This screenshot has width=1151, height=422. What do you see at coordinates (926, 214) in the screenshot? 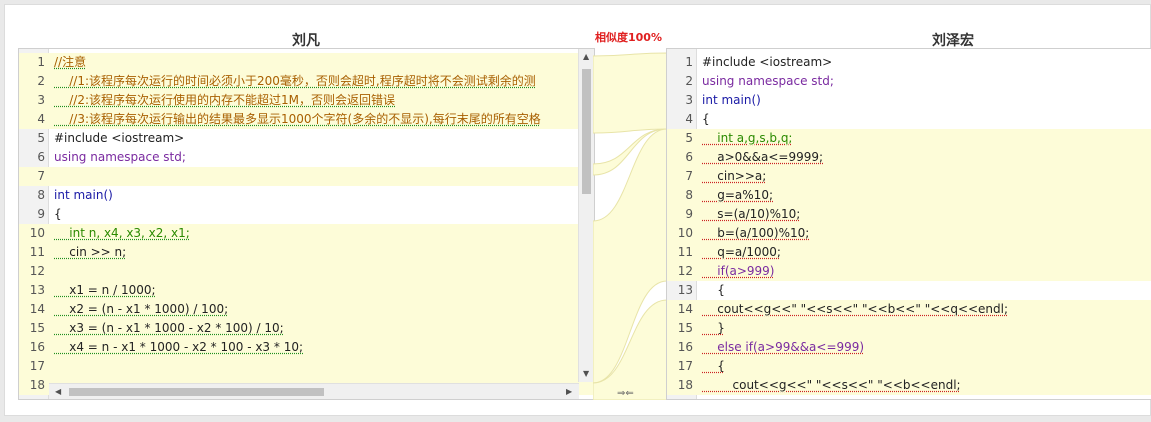
I see `code-text: s=(a/10)%10;` at bounding box center [926, 214].